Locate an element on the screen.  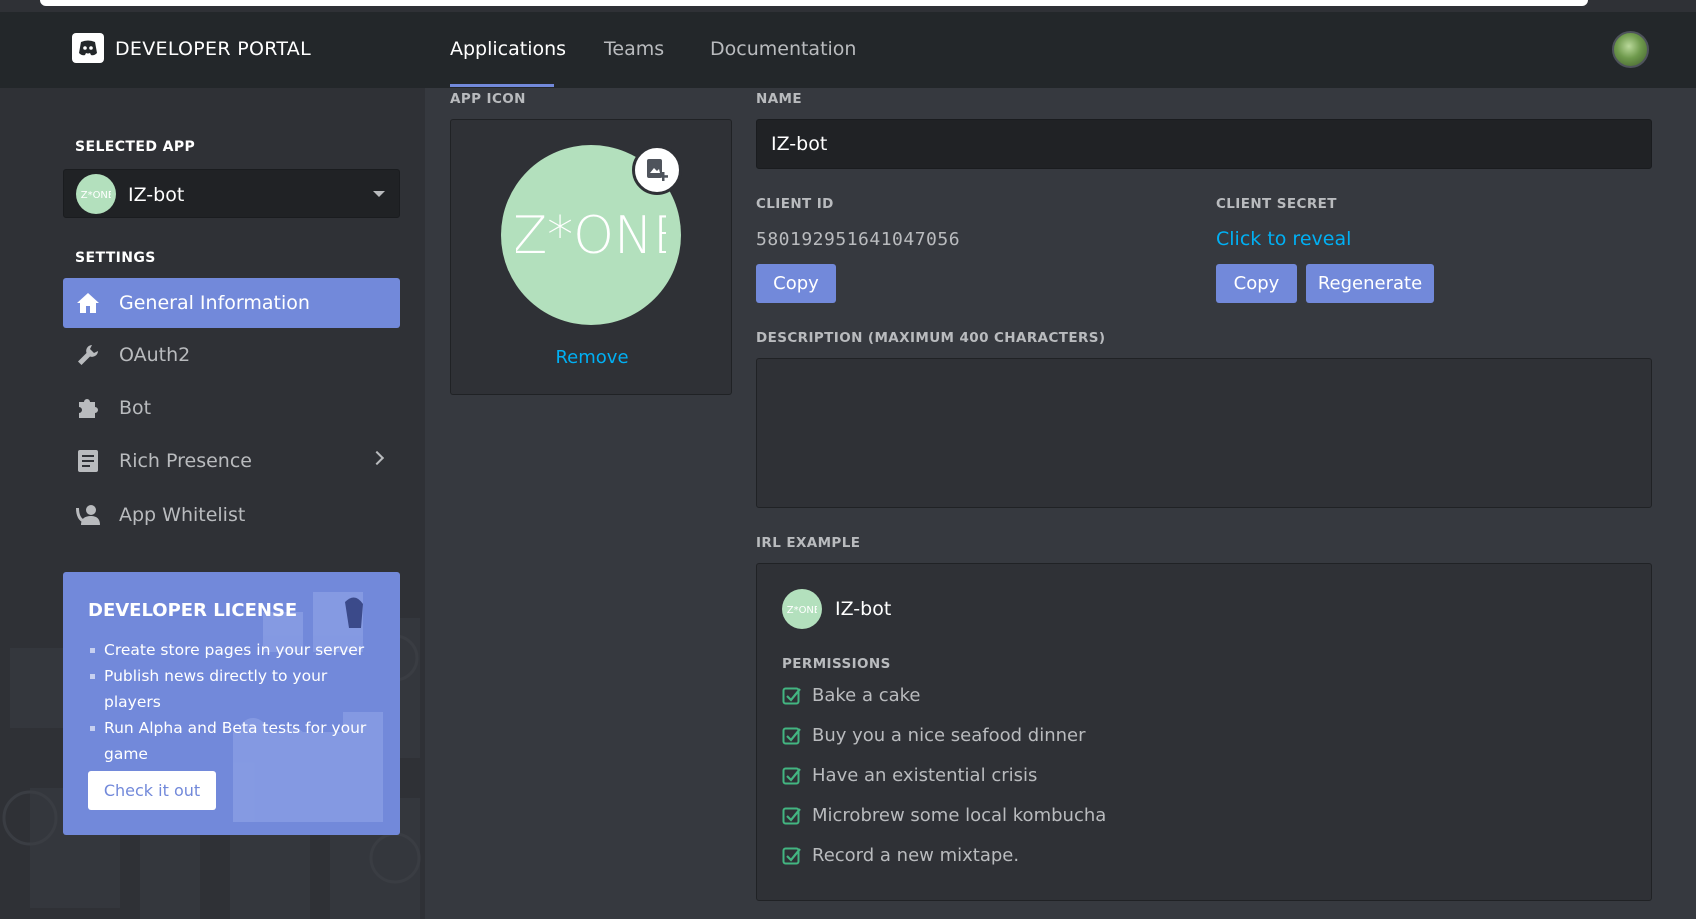
permissions-label: PERMISSIONS is located at coordinates (836, 664).